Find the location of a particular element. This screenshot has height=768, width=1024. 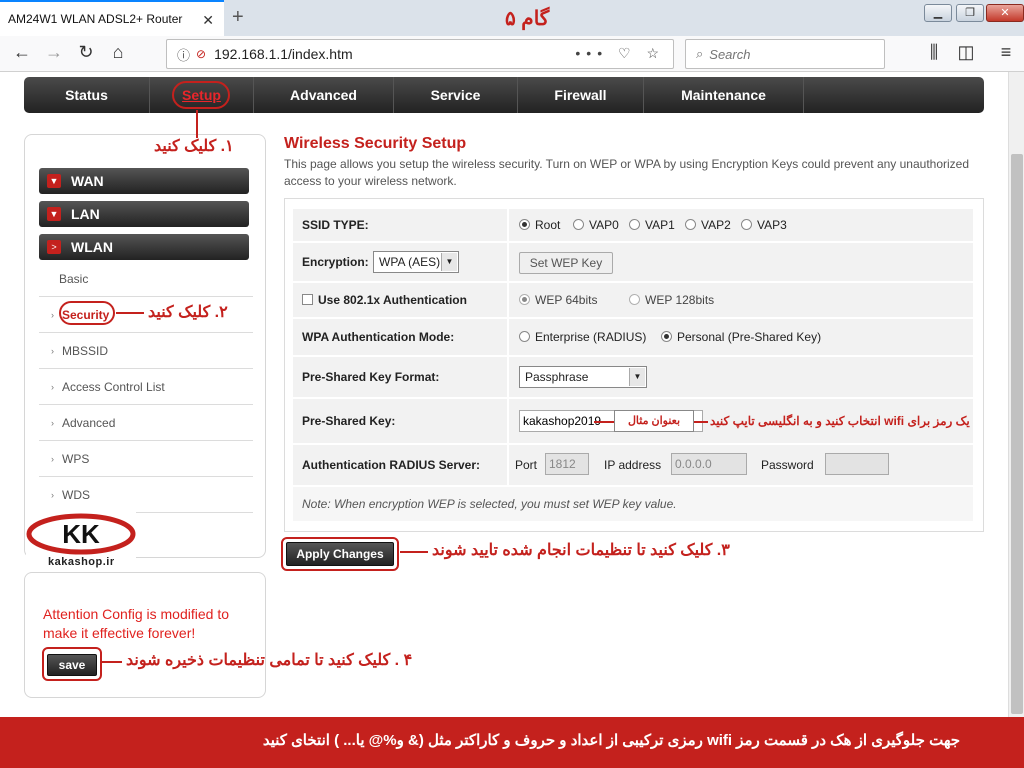

radio-label: WEP 128bits is located at coordinates (680, 300).